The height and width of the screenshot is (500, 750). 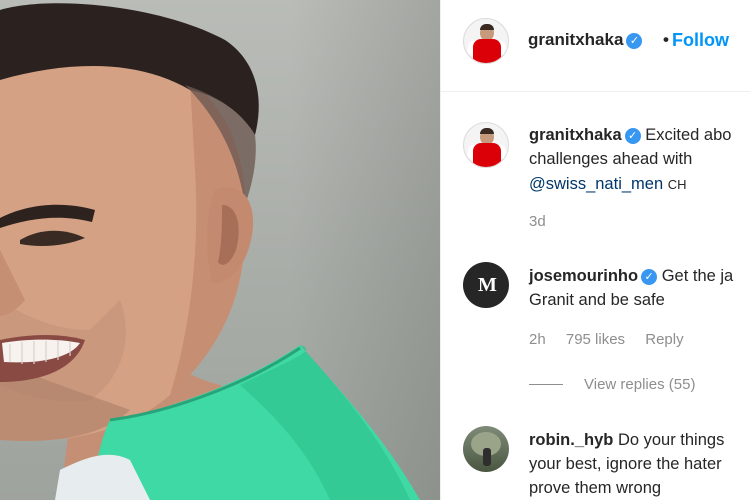 I want to click on comment-meta: 2h 795 likes Reply, so click(x=614, y=339).